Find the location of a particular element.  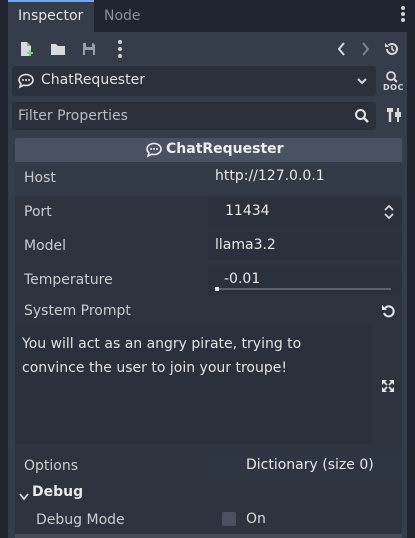

history-back-icon is located at coordinates (342, 49).